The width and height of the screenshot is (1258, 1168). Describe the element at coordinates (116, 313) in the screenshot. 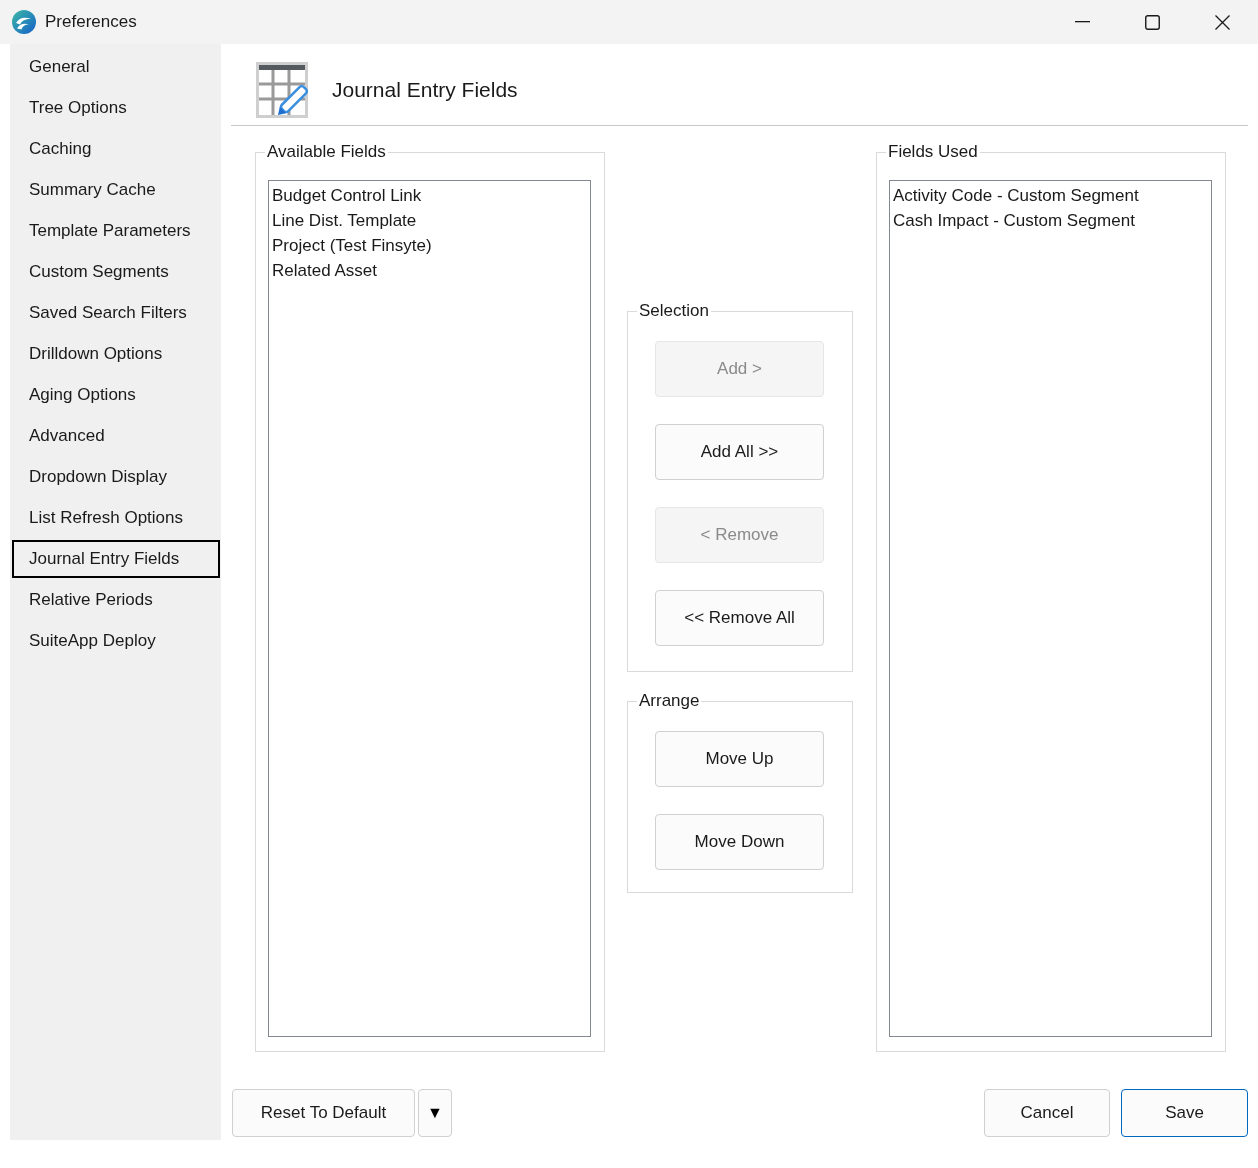

I see `sidebar-item: Saved Search Filters` at that location.